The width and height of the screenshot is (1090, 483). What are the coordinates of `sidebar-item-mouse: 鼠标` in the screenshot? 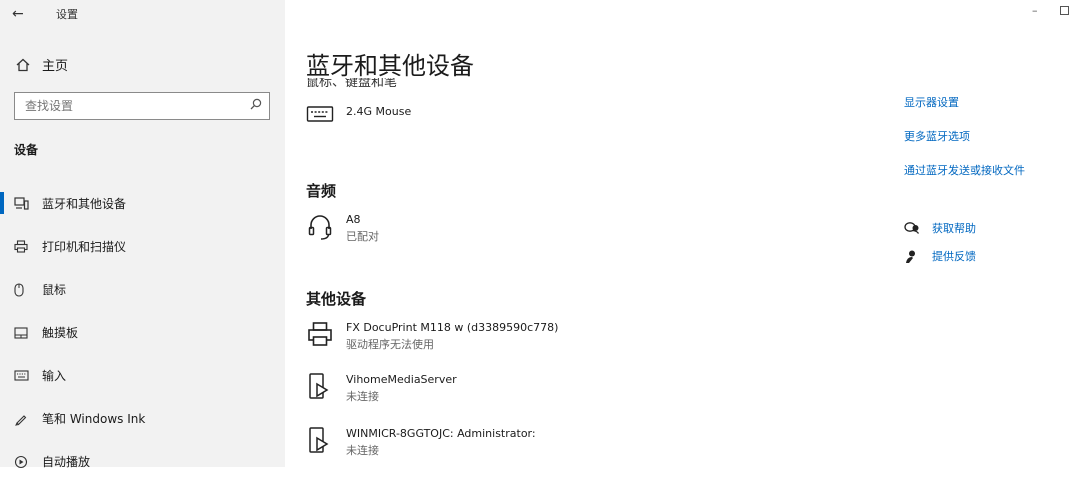 It's located at (142, 289).